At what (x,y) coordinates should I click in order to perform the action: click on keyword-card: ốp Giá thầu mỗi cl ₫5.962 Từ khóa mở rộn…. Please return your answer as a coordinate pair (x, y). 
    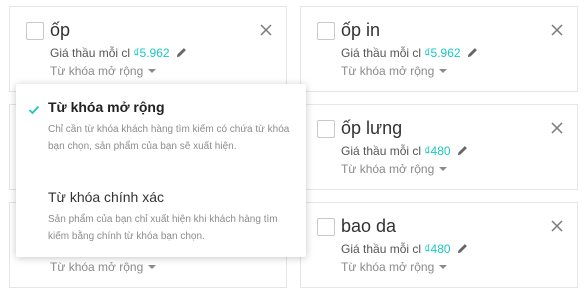
    Looking at the image, I should click on (148, 49).